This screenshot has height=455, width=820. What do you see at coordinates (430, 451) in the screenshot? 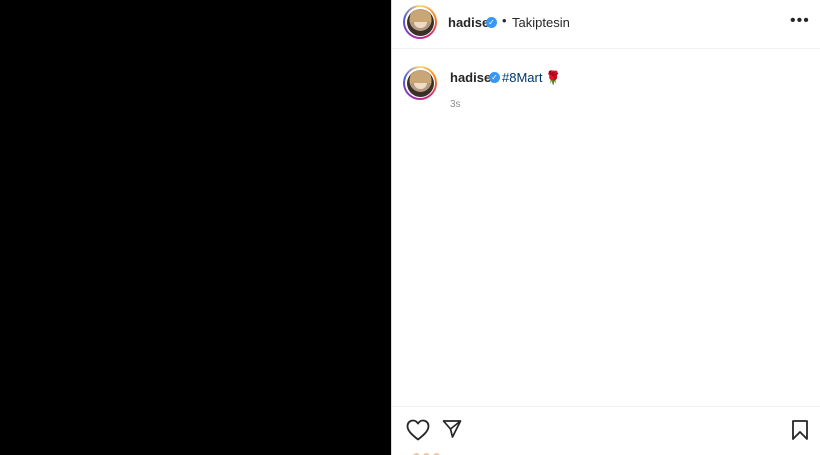
I see `liked-by-avatars` at bounding box center [430, 451].